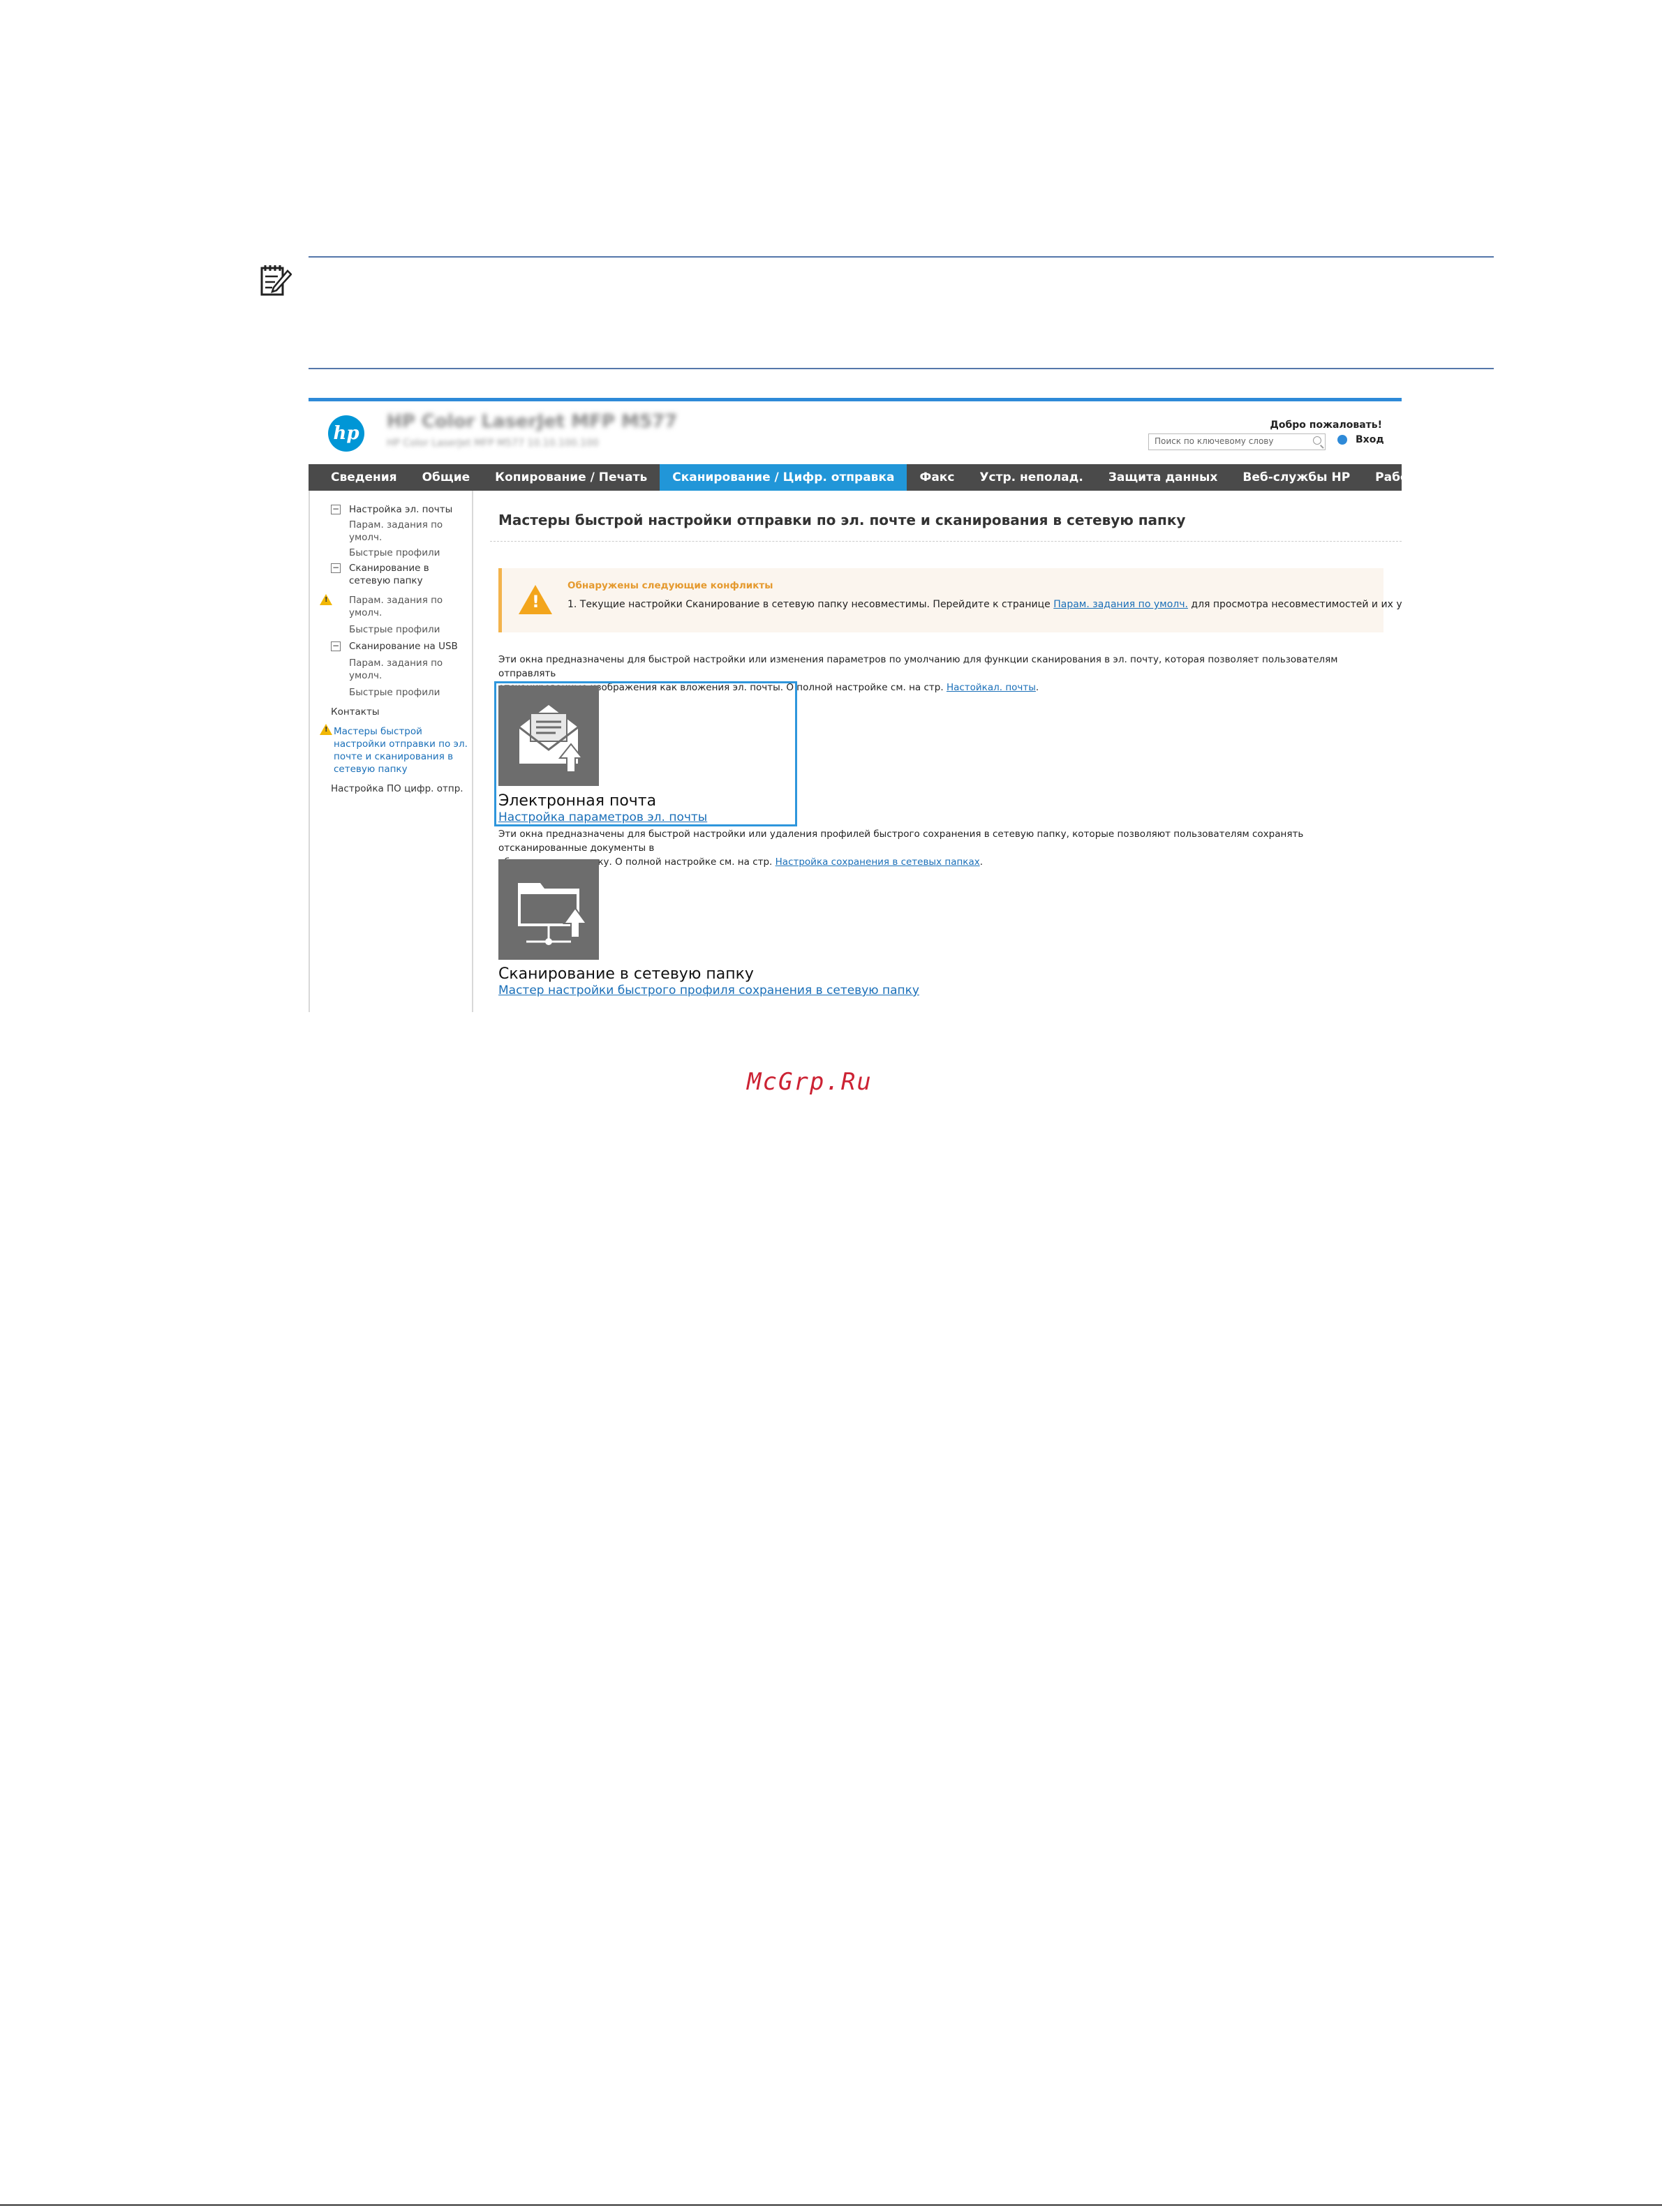 Image resolution: width=1662 pixels, height=2212 pixels. Describe the element at coordinates (626, 974) in the screenshot. I see `folder-tile-title: Сканирование в сетевую папку` at that location.